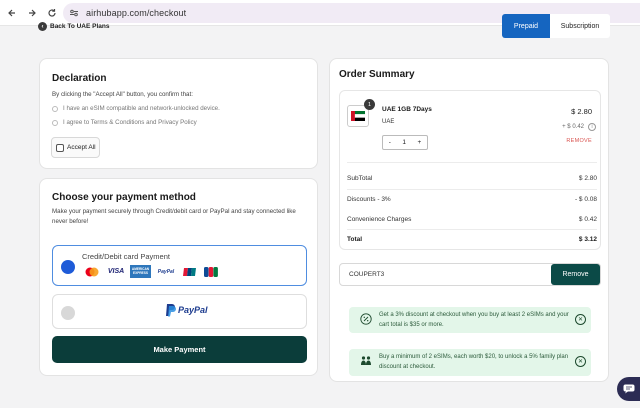  Describe the element at coordinates (587, 239) in the screenshot. I see `total-value: $ 3.12` at that location.